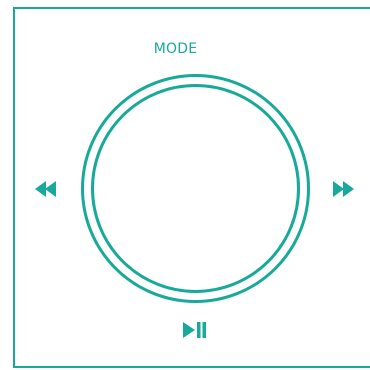 The height and width of the screenshot is (370, 370). What do you see at coordinates (195, 330) in the screenshot?
I see `play-pause-icon` at bounding box center [195, 330].